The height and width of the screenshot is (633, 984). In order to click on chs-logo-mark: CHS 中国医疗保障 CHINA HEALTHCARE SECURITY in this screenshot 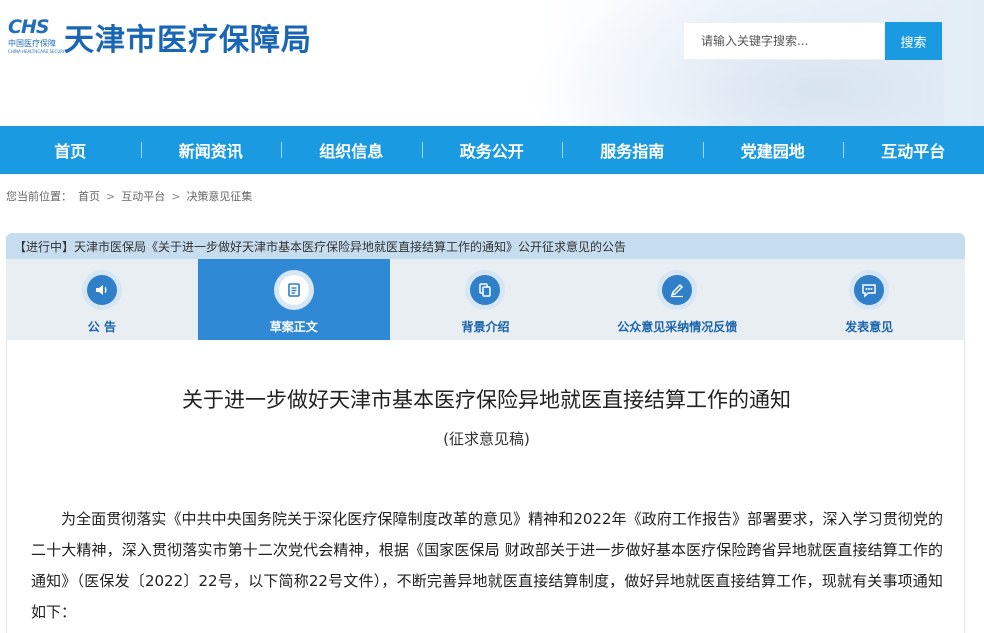, I will do `click(38, 37)`.